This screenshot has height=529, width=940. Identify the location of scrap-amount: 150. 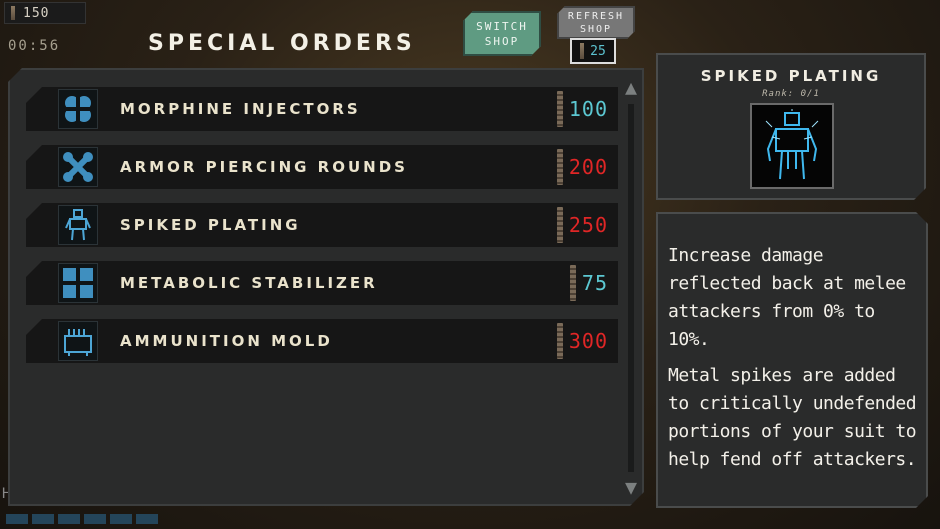
(36, 13).